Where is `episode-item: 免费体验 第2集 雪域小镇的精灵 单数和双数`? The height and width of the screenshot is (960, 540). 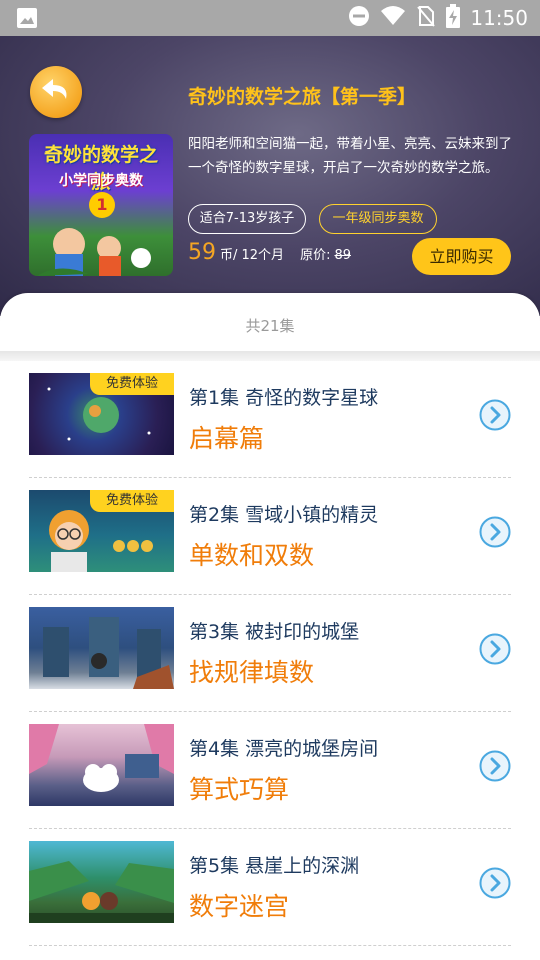 episode-item: 免费体验 第2集 雪域小镇的精灵 单数和双数 is located at coordinates (270, 536).